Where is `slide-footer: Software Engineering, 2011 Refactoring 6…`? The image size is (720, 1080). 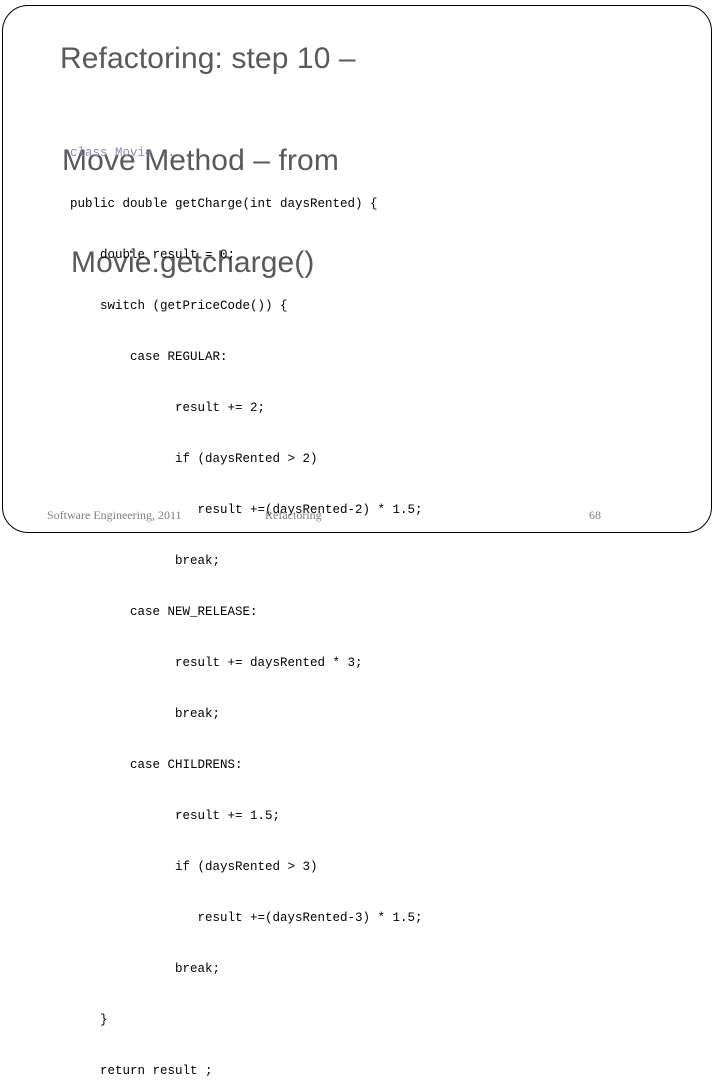
slide-footer: Software Engineering, 2011 Refactoring 6… is located at coordinates (360, 518).